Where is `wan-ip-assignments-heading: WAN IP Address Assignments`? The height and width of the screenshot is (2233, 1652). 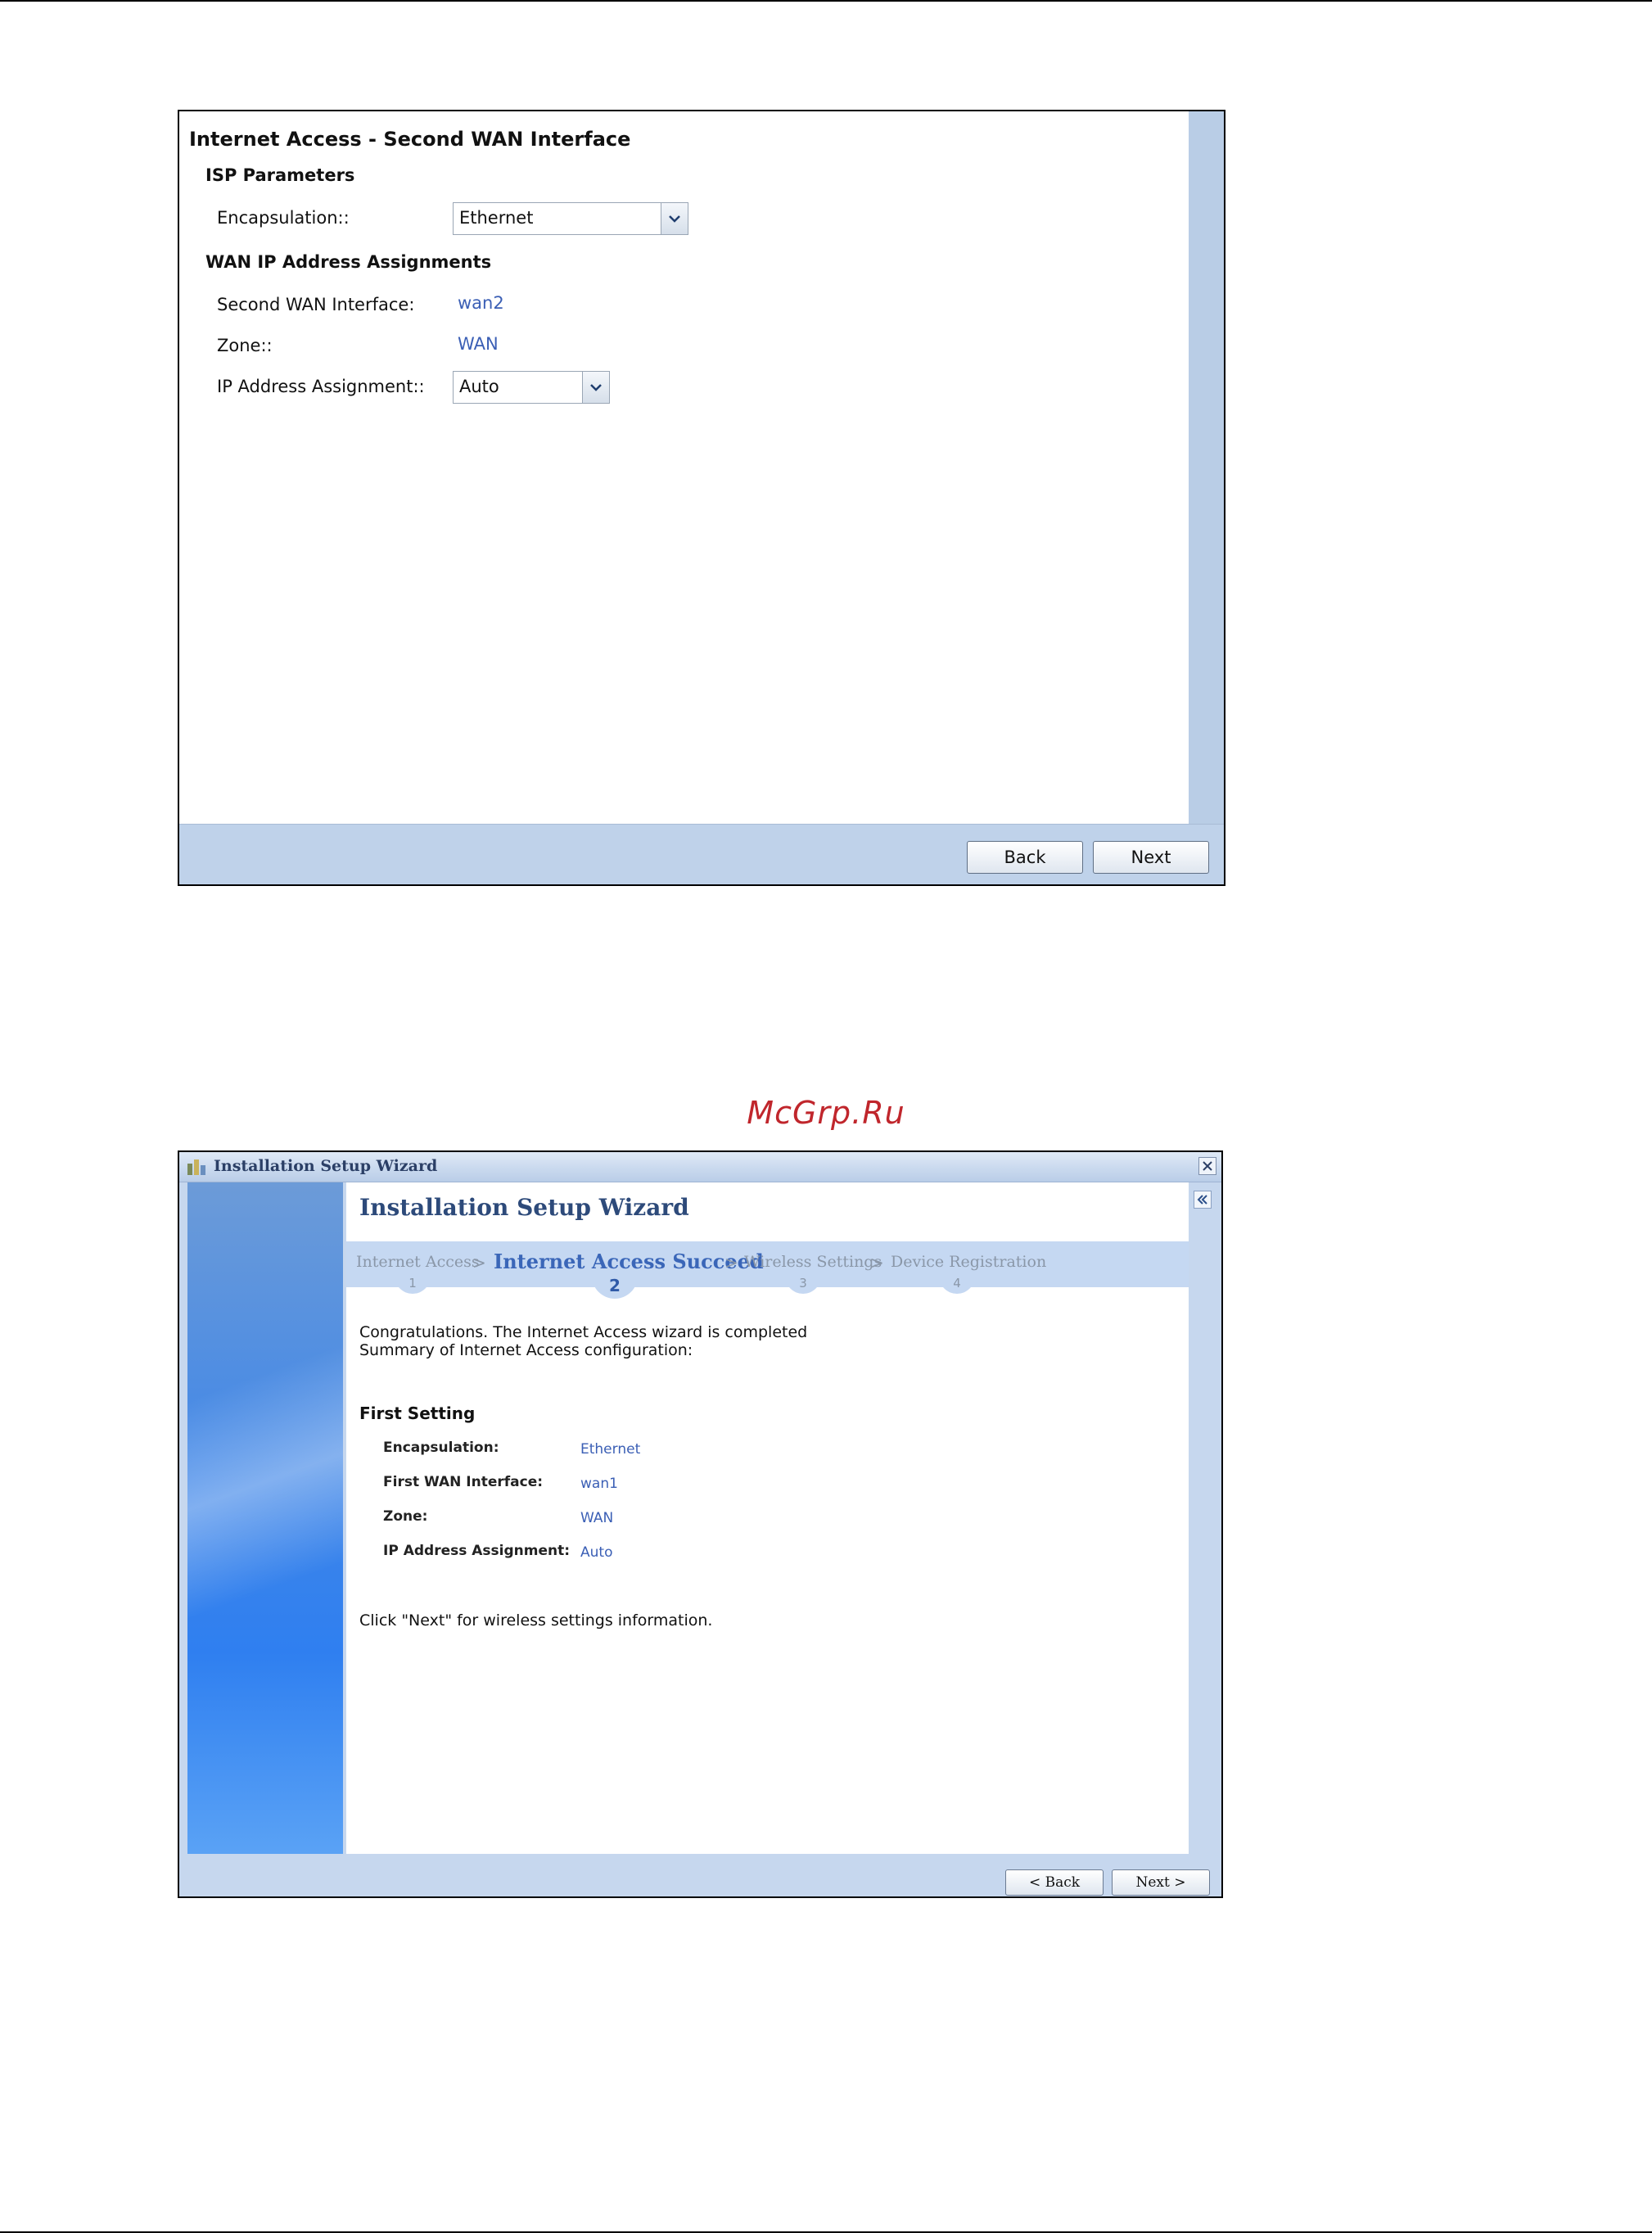 wan-ip-assignments-heading: WAN IP Address Assignments is located at coordinates (348, 262).